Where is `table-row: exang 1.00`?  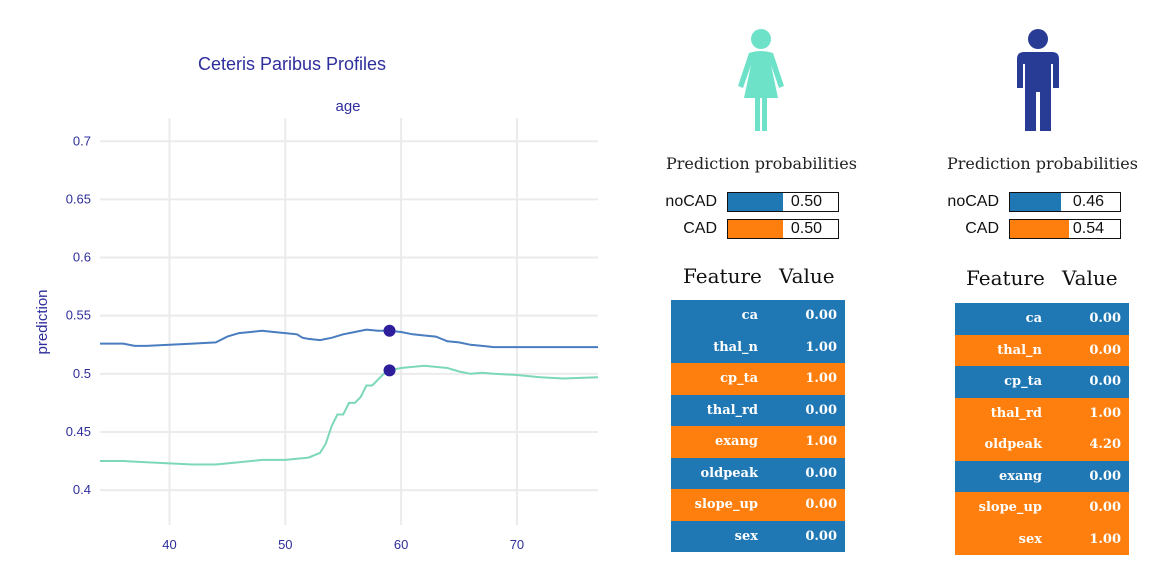 table-row: exang 1.00 is located at coordinates (758, 442).